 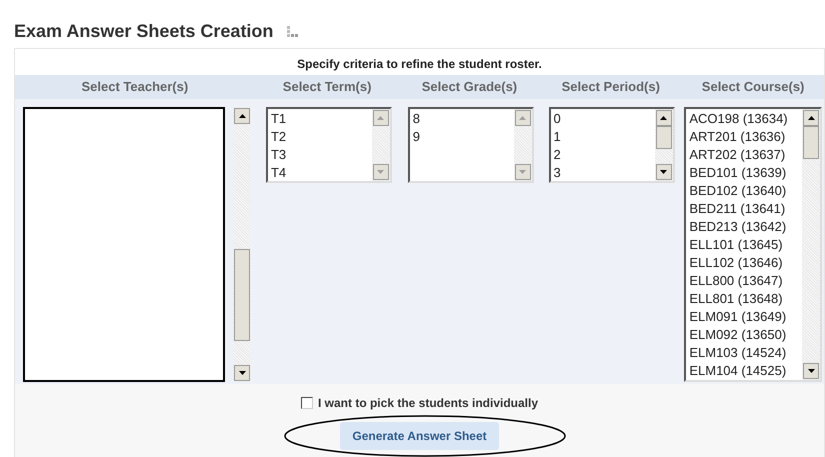 I want to click on list-option: BED101 (13639), so click(x=744, y=173).